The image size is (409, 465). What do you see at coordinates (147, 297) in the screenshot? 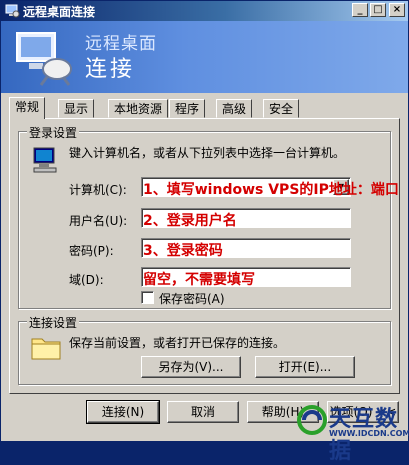
I see `save-password-checkbox` at bounding box center [147, 297].